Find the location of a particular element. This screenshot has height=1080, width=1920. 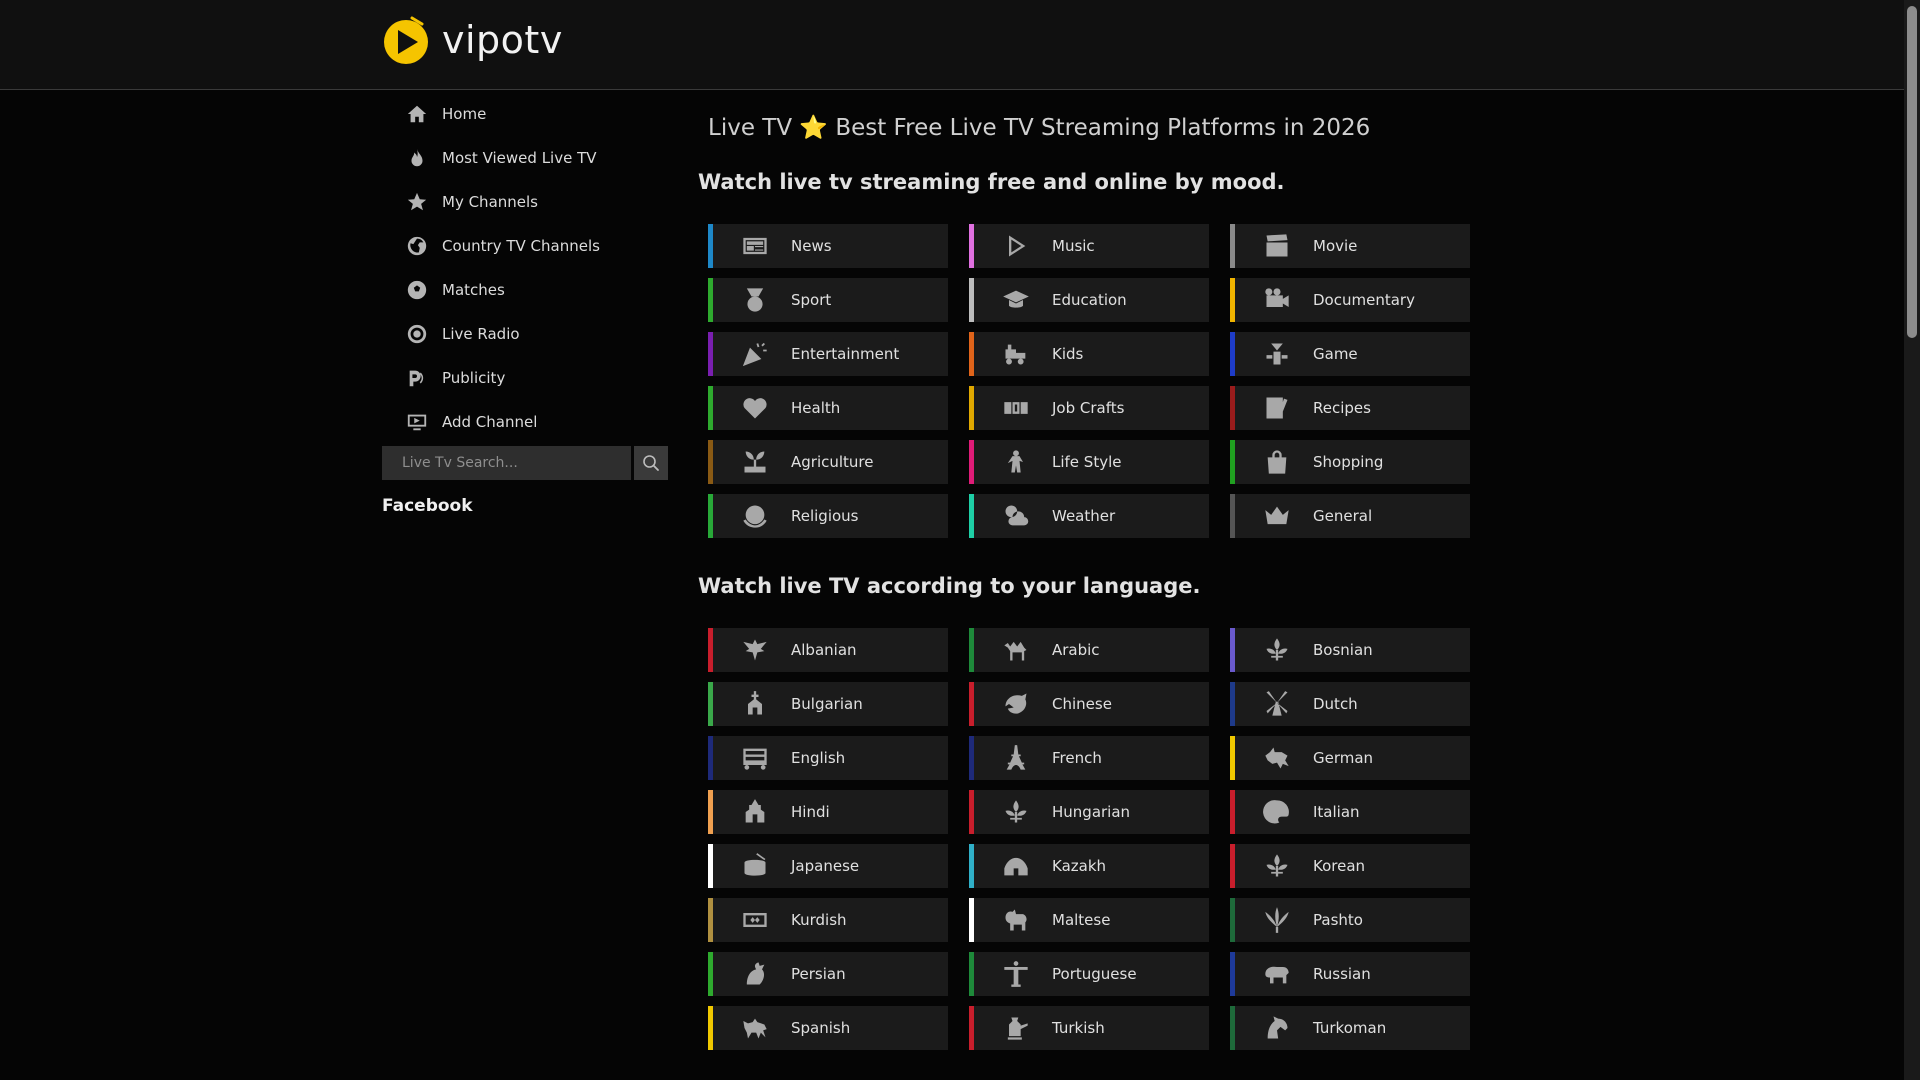

language-tile-japanese: Japanese is located at coordinates (828, 866).